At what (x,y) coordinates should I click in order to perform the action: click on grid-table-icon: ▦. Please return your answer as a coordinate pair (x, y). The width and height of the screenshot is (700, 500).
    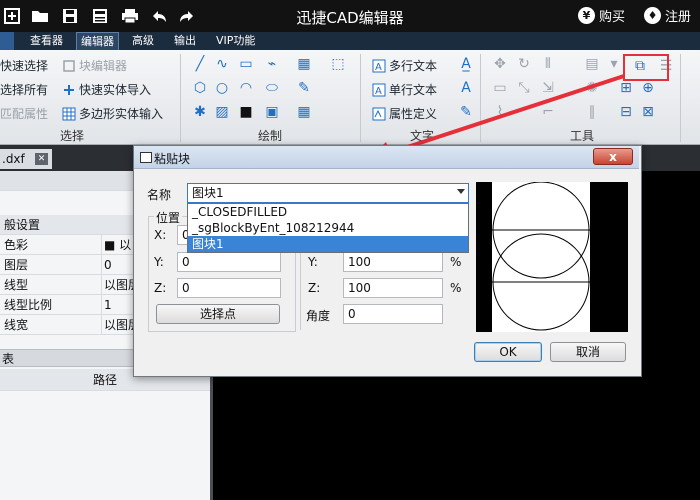
    Looking at the image, I should click on (304, 112).